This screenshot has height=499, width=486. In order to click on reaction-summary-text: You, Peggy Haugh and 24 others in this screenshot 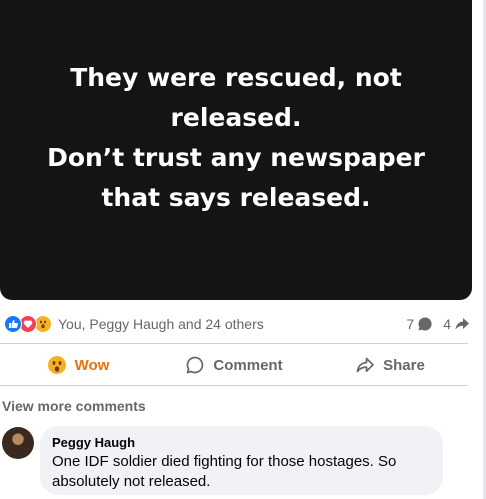, I will do `click(161, 324)`.